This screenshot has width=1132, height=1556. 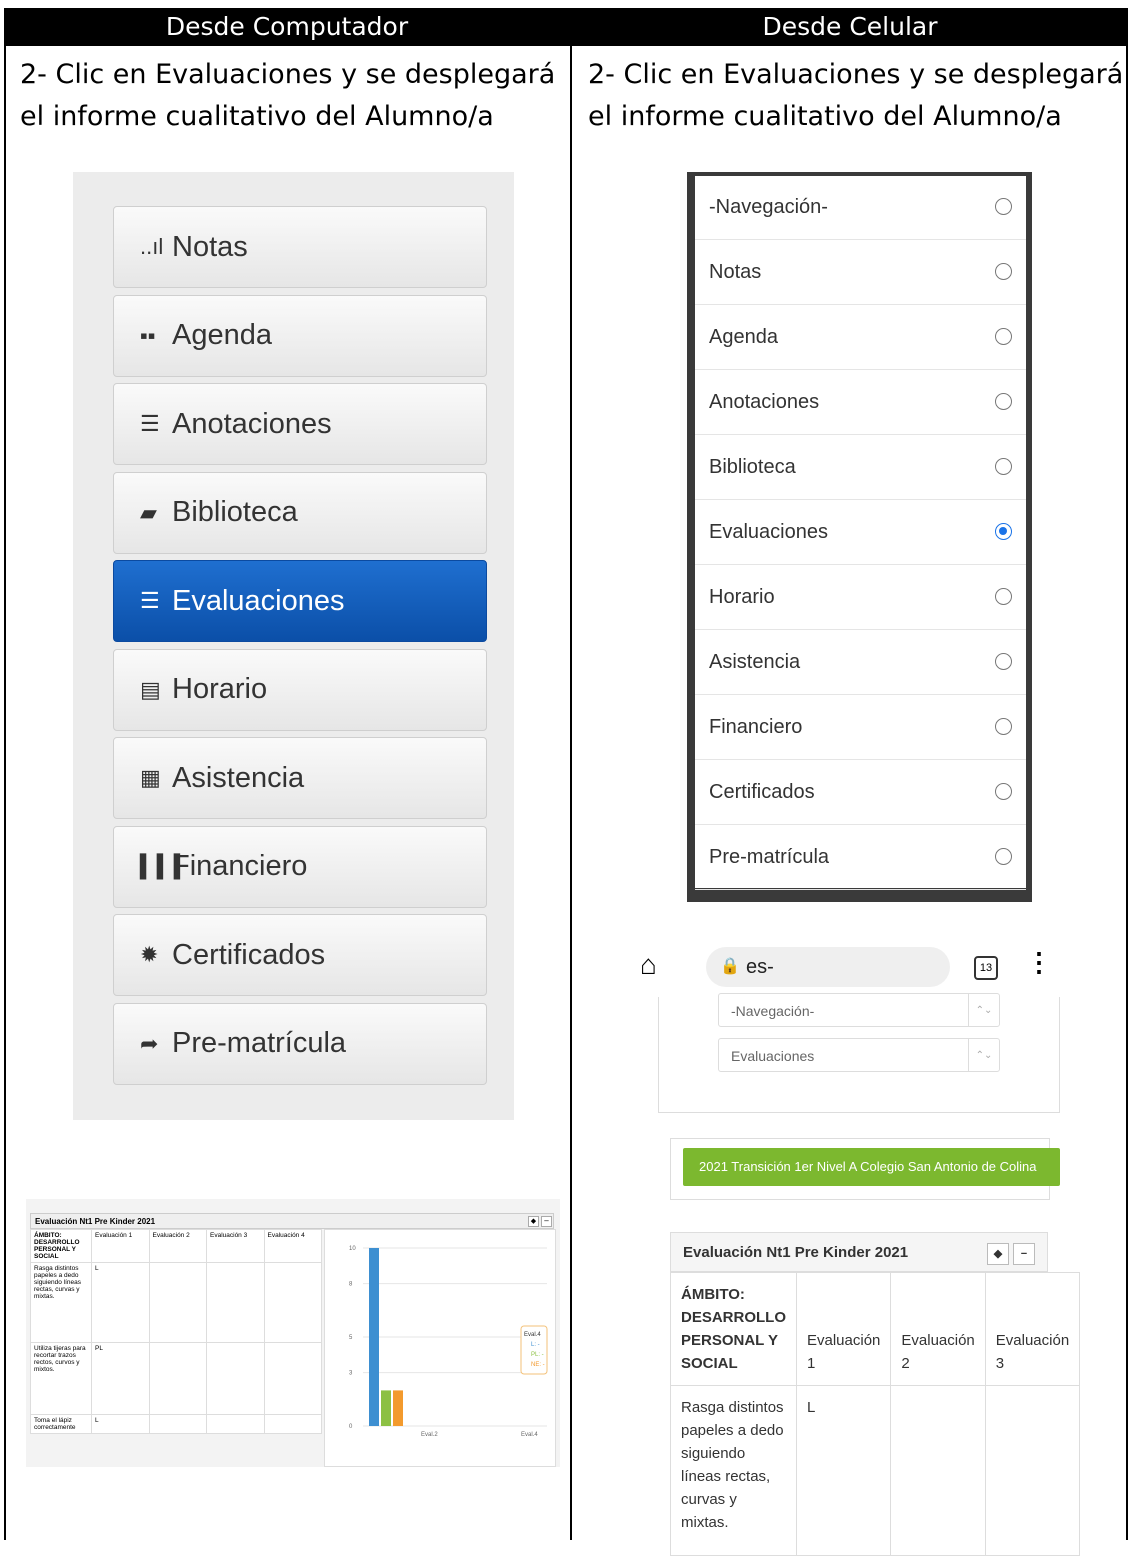 What do you see at coordinates (120, 1424) in the screenshot?
I see `row-value: L` at bounding box center [120, 1424].